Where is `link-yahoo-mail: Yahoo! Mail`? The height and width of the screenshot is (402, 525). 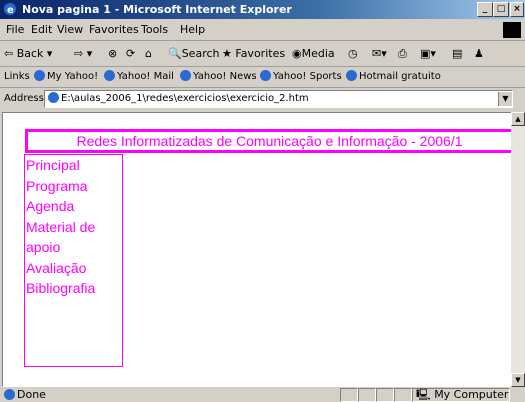
link-yahoo-mail: Yahoo! Mail is located at coordinates (139, 77).